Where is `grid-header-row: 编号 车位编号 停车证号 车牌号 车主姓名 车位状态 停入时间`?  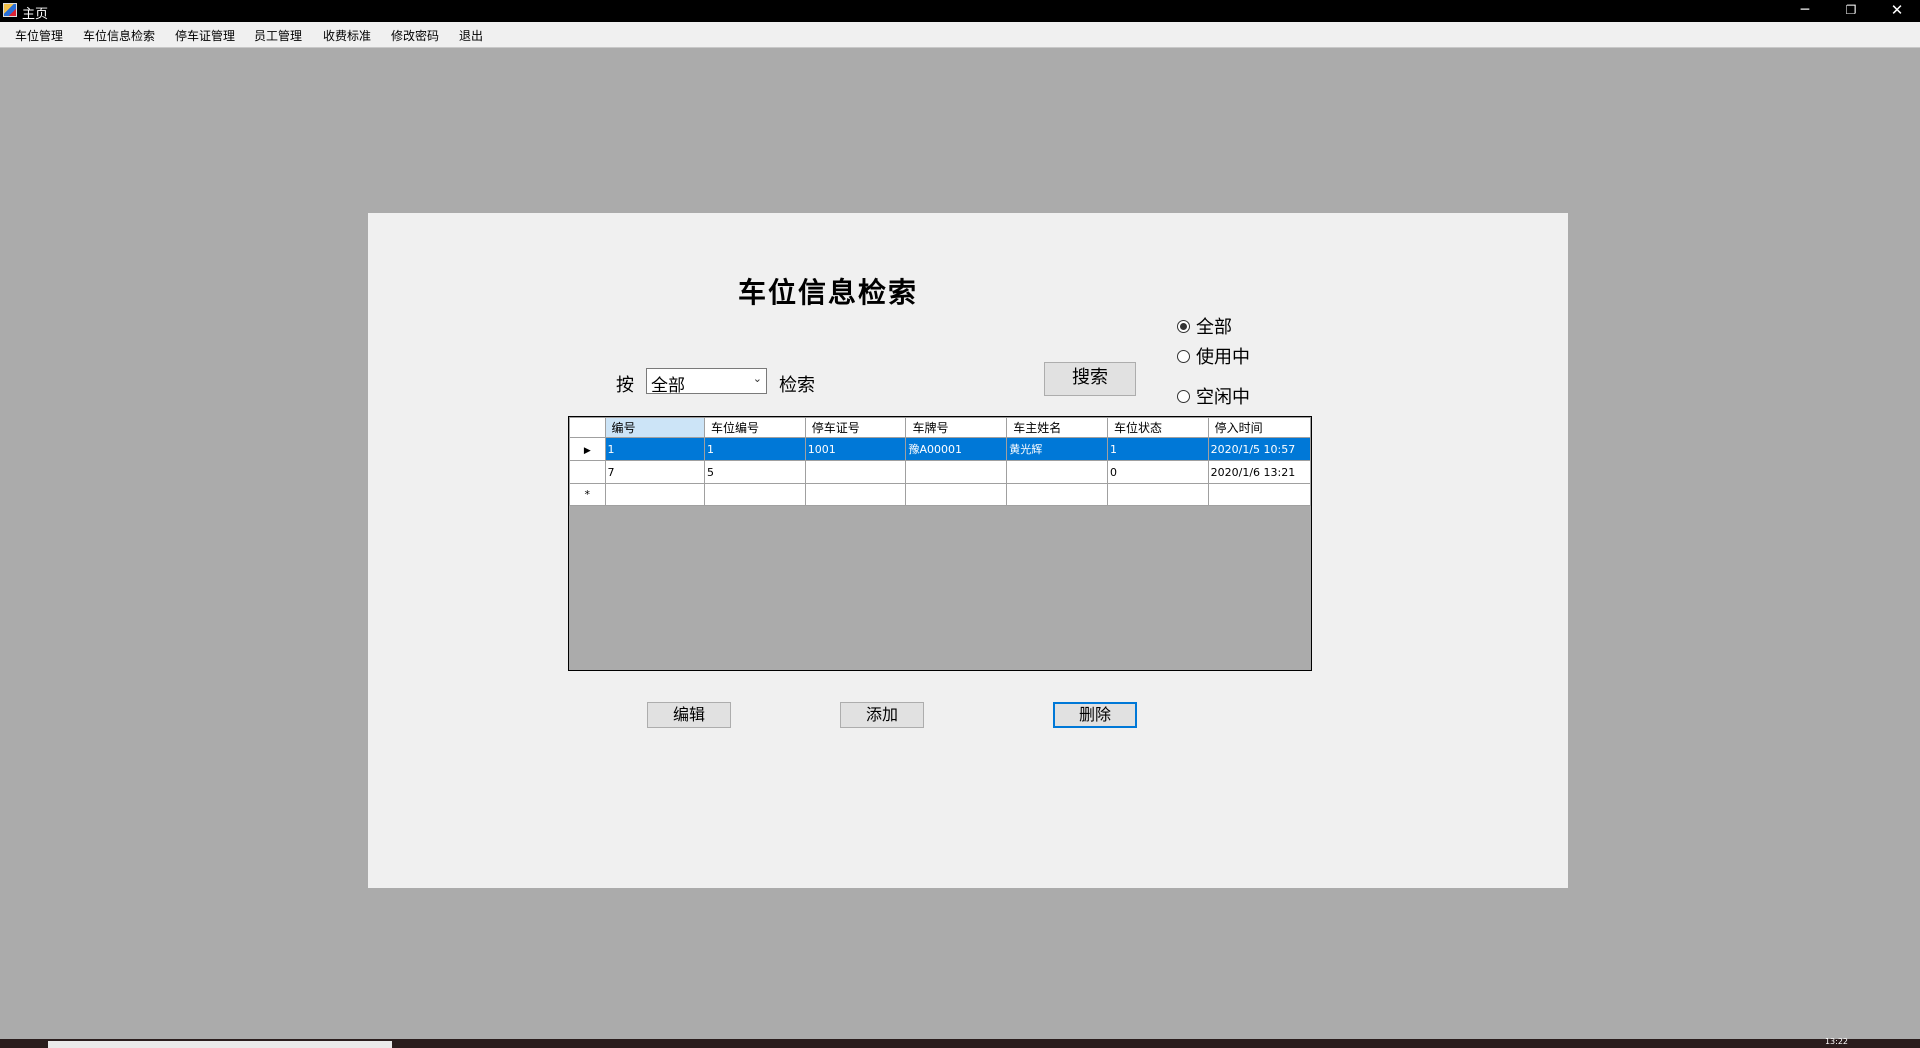 grid-header-row: 编号 车位编号 停车证号 车牌号 车主姓名 车位状态 停入时间 is located at coordinates (940, 427).